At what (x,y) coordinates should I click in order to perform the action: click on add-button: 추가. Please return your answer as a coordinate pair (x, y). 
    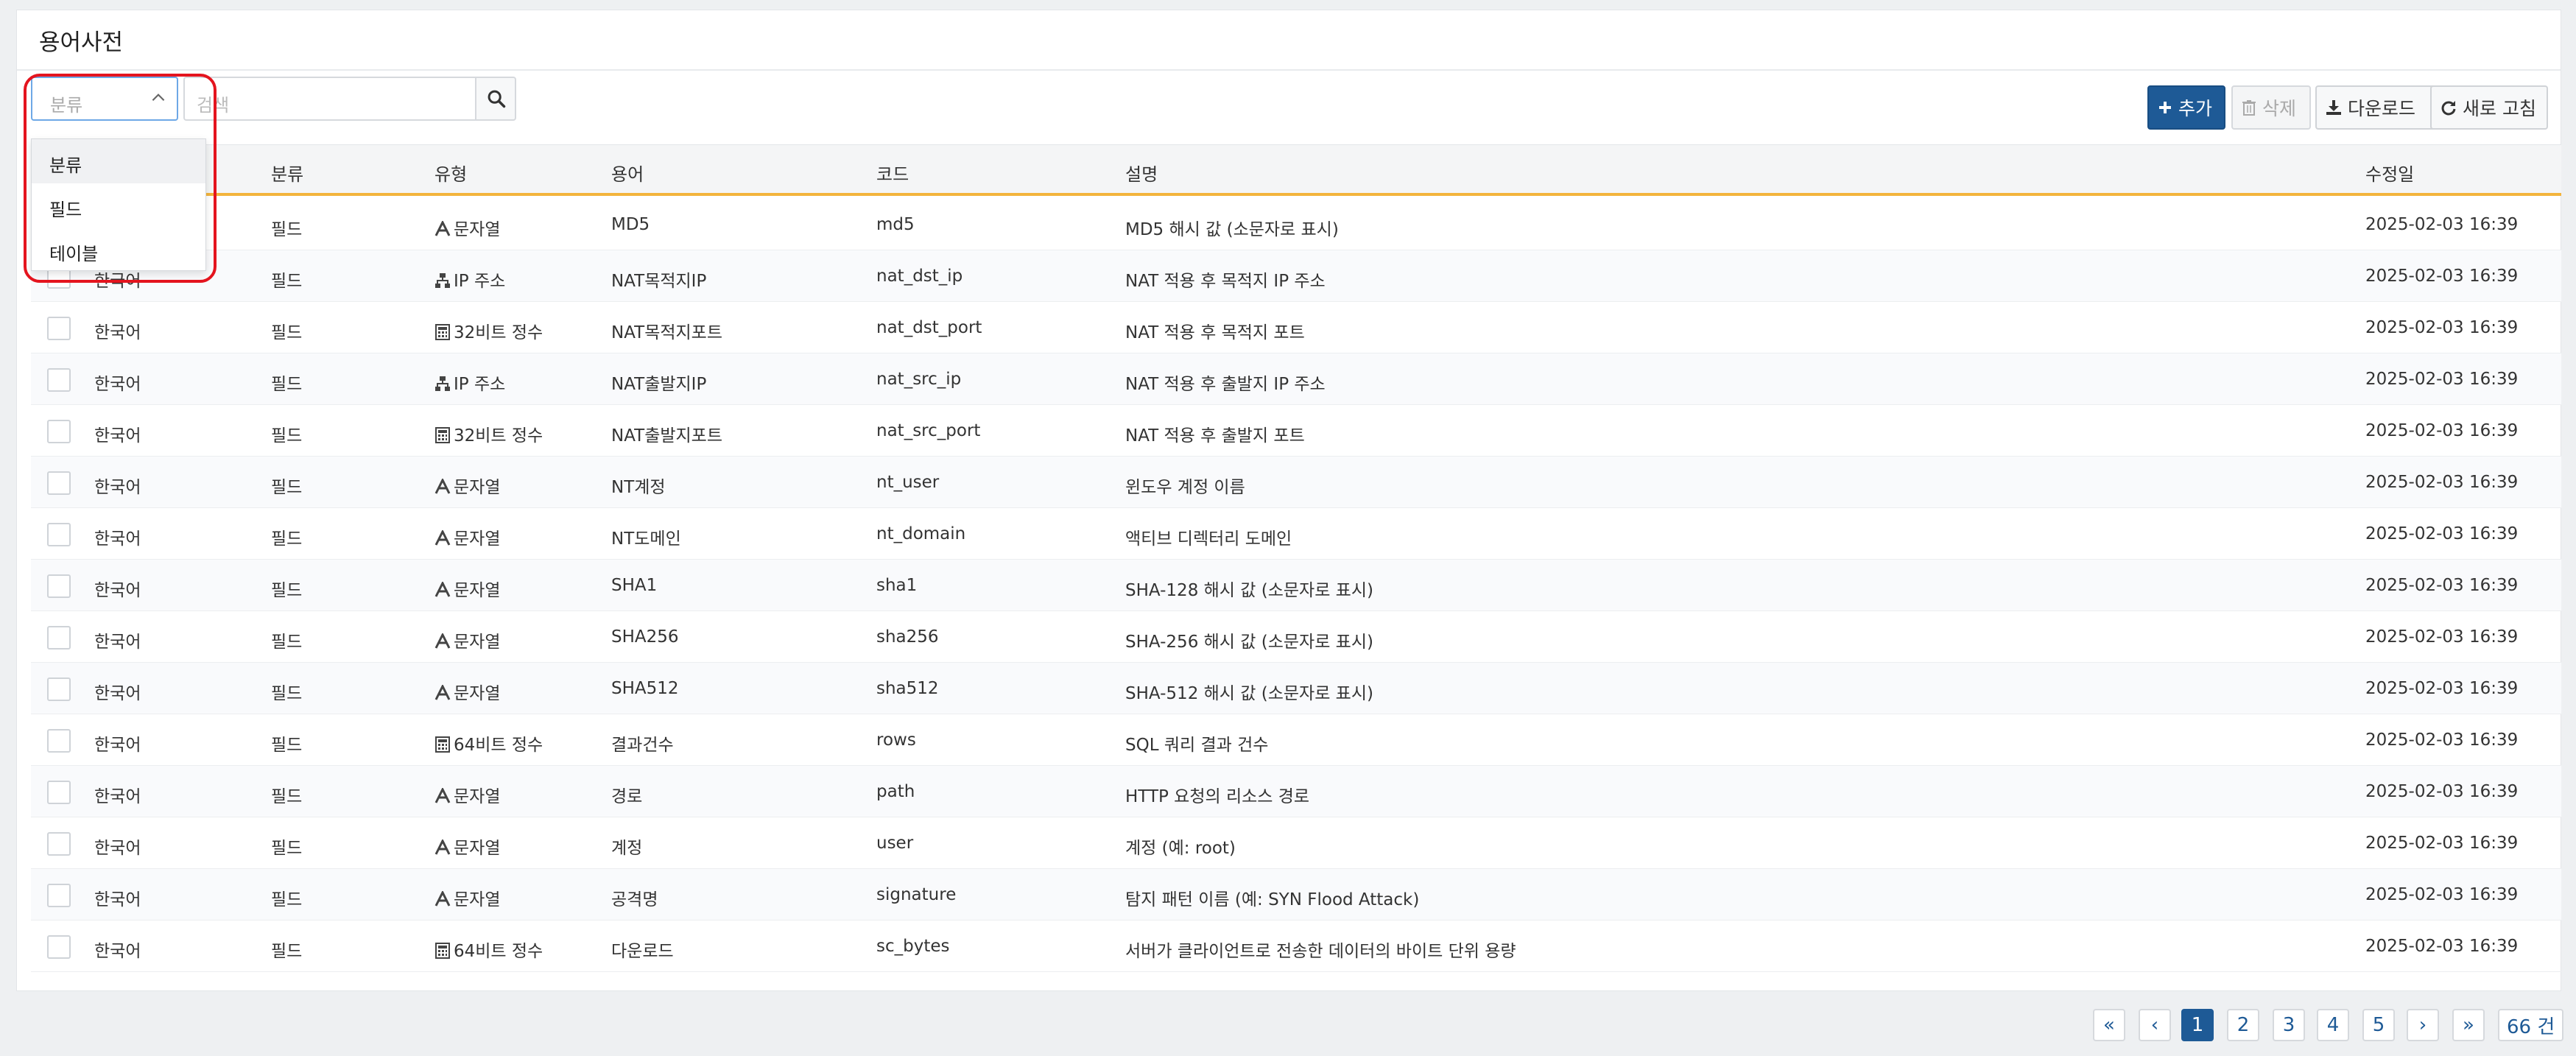
    Looking at the image, I should click on (2186, 107).